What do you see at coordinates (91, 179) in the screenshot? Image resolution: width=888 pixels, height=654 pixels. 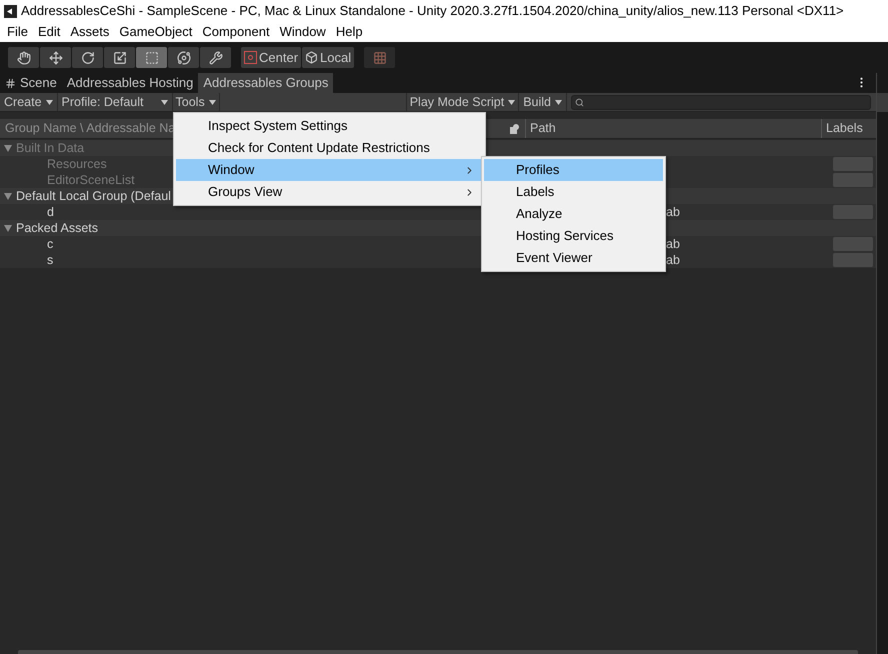 I see `entry-name: EditorSceneList` at bounding box center [91, 179].